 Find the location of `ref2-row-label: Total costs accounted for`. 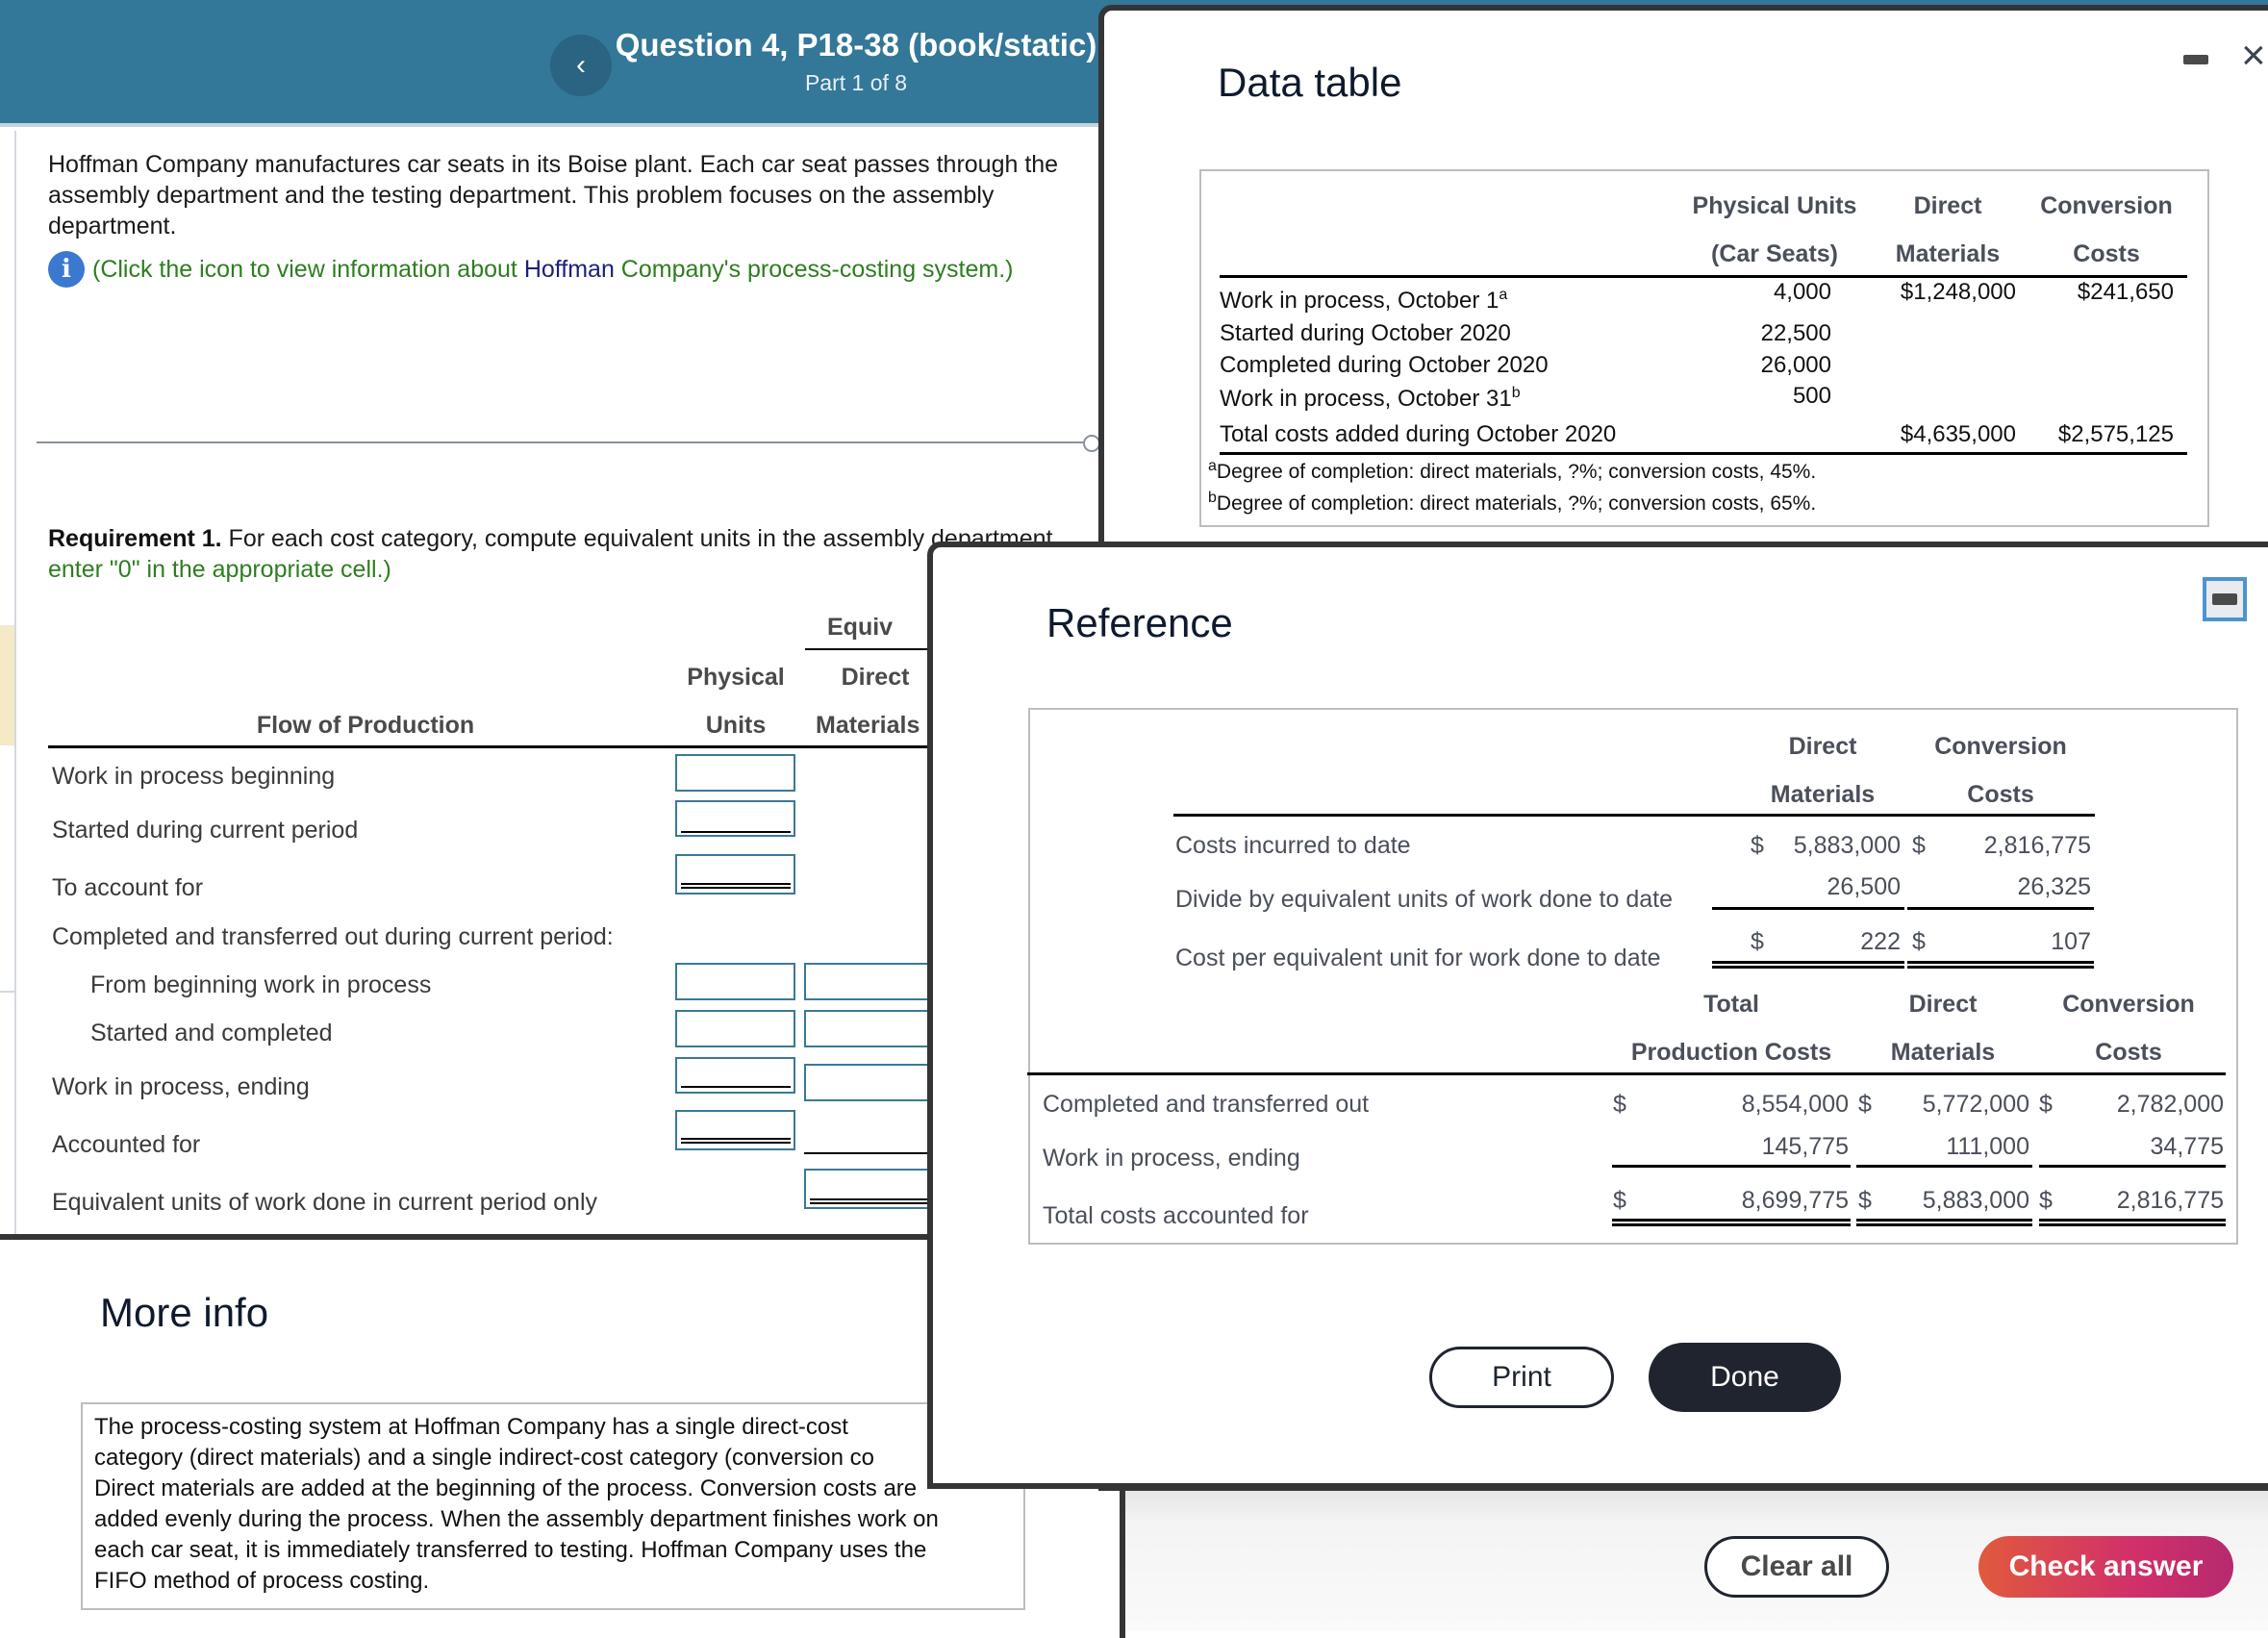

ref2-row-label: Total costs accounted for is located at coordinates (1176, 1215).